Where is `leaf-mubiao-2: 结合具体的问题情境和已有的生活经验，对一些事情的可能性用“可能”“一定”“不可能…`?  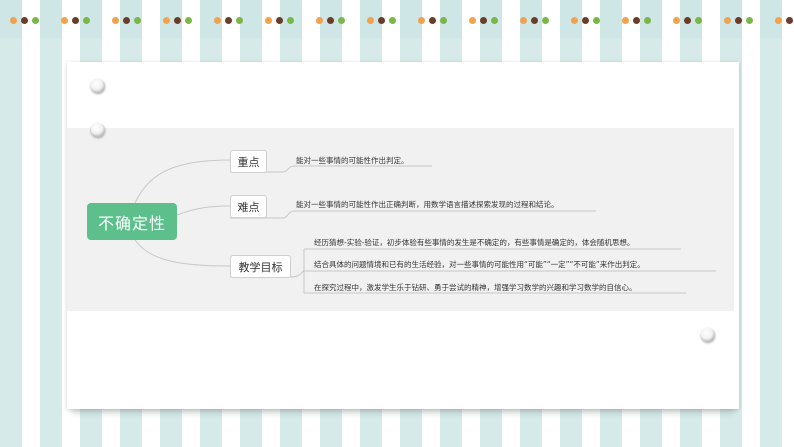 leaf-mubiao-2: 结合具体的问题情境和已有的生活经验，对一些事情的可能性用“可能”“一定”“不可能… is located at coordinates (479, 264).